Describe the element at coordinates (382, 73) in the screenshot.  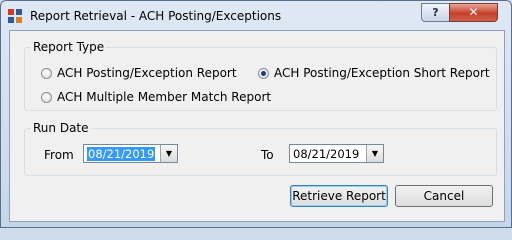
I see `radio-label: ACH Posting/Exception Short Report` at that location.